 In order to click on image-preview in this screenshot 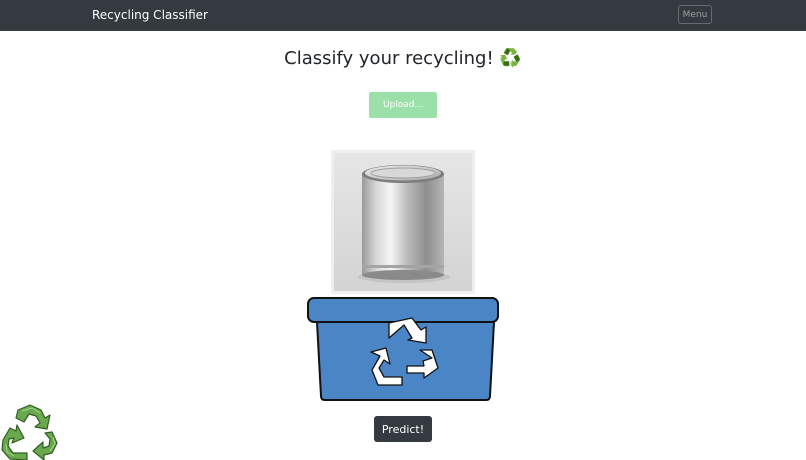, I will do `click(403, 222)`.